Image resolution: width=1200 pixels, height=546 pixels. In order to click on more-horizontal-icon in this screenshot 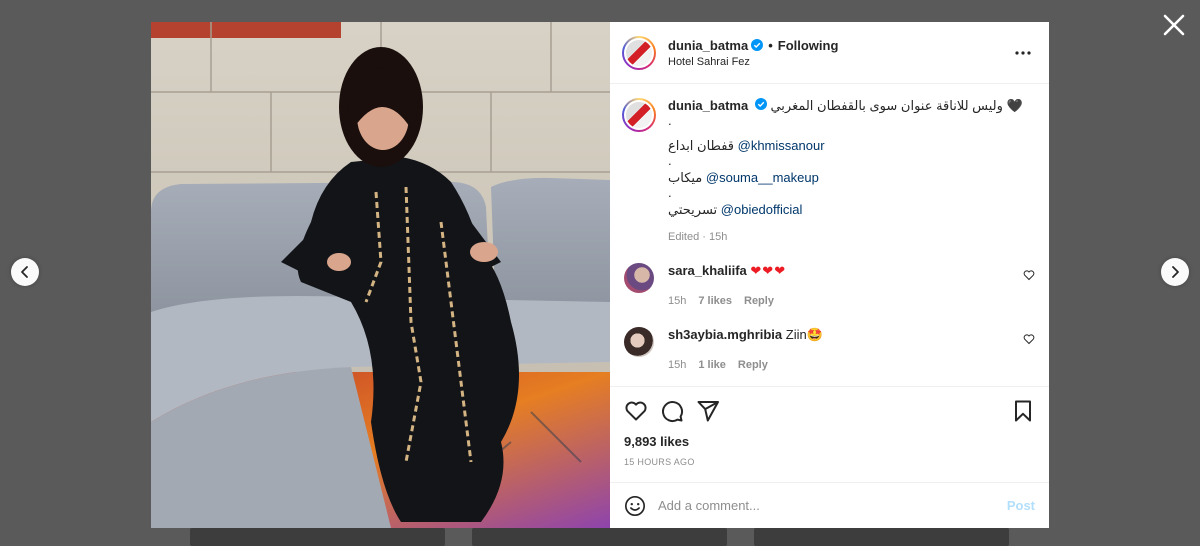, I will do `click(1023, 52)`.